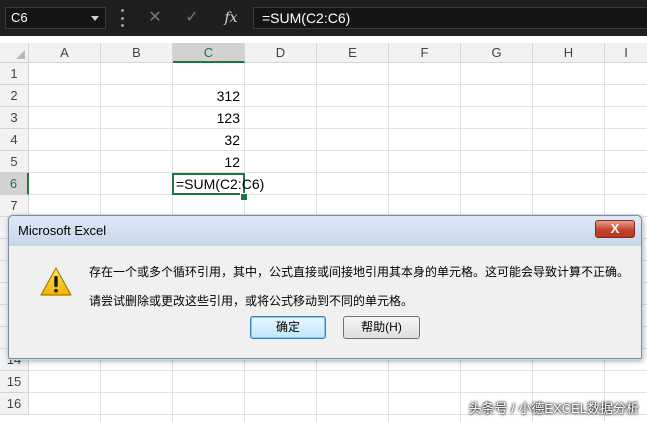 The height and width of the screenshot is (421, 647). Describe the element at coordinates (425, 53) in the screenshot. I see `column-header-f: F` at that location.